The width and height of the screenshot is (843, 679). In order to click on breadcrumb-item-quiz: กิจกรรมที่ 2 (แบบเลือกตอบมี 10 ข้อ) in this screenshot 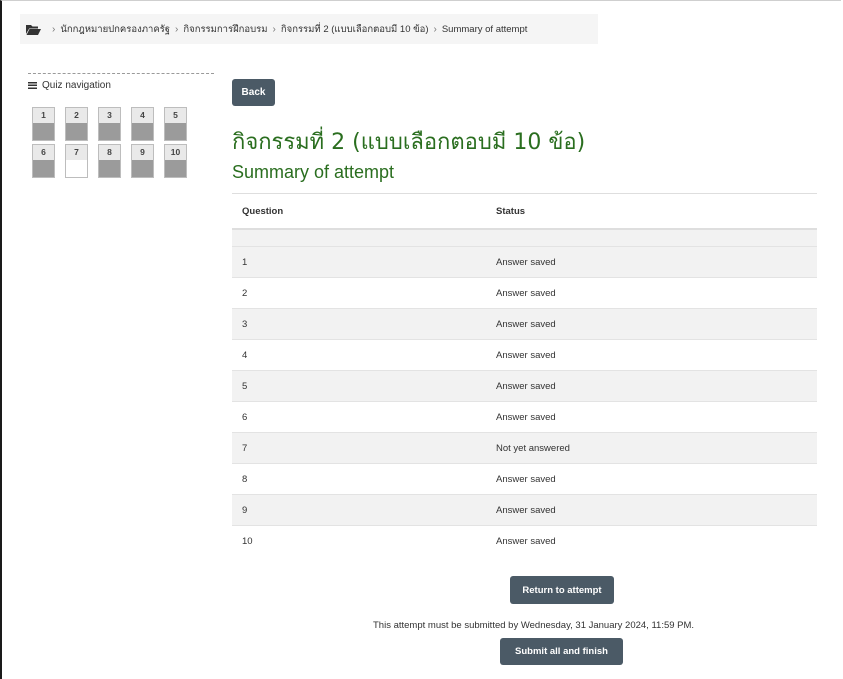, I will do `click(355, 29)`.